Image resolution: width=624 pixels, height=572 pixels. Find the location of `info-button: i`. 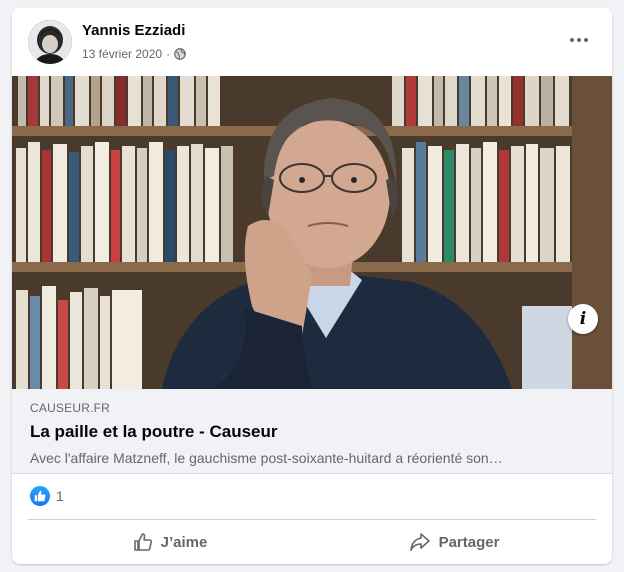

info-button: i is located at coordinates (583, 319).